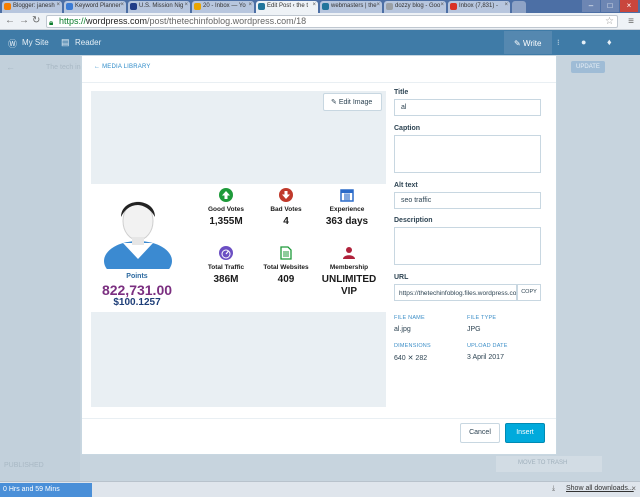  Describe the element at coordinates (482, 318) in the screenshot. I see `file-type-label: FILE TYPE` at that location.